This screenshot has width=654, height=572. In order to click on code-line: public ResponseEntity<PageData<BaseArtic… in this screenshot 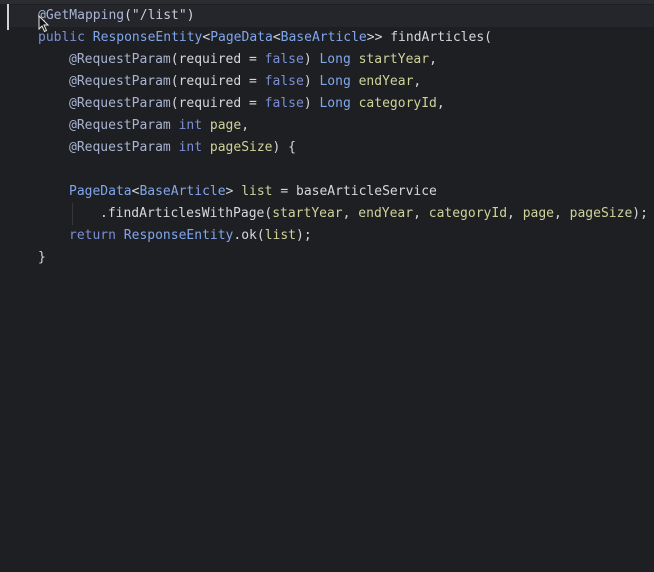, I will do `click(343, 38)`.